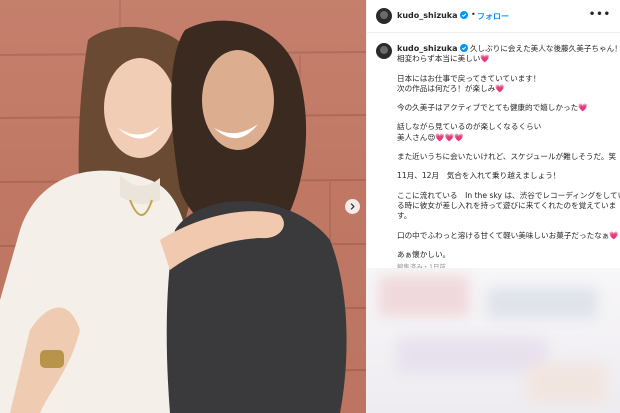 This screenshot has width=620, height=413. What do you see at coordinates (384, 51) in the screenshot?
I see `caption-avatar` at bounding box center [384, 51].